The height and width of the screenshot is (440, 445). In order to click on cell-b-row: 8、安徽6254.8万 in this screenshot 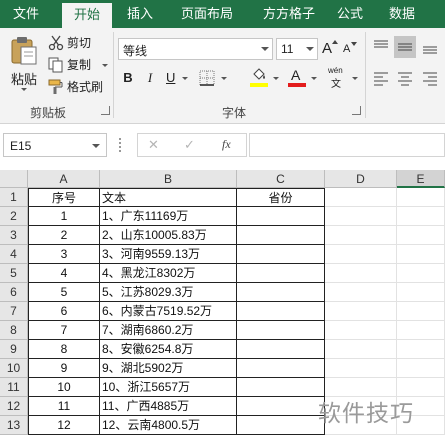, I will do `click(168, 349)`.